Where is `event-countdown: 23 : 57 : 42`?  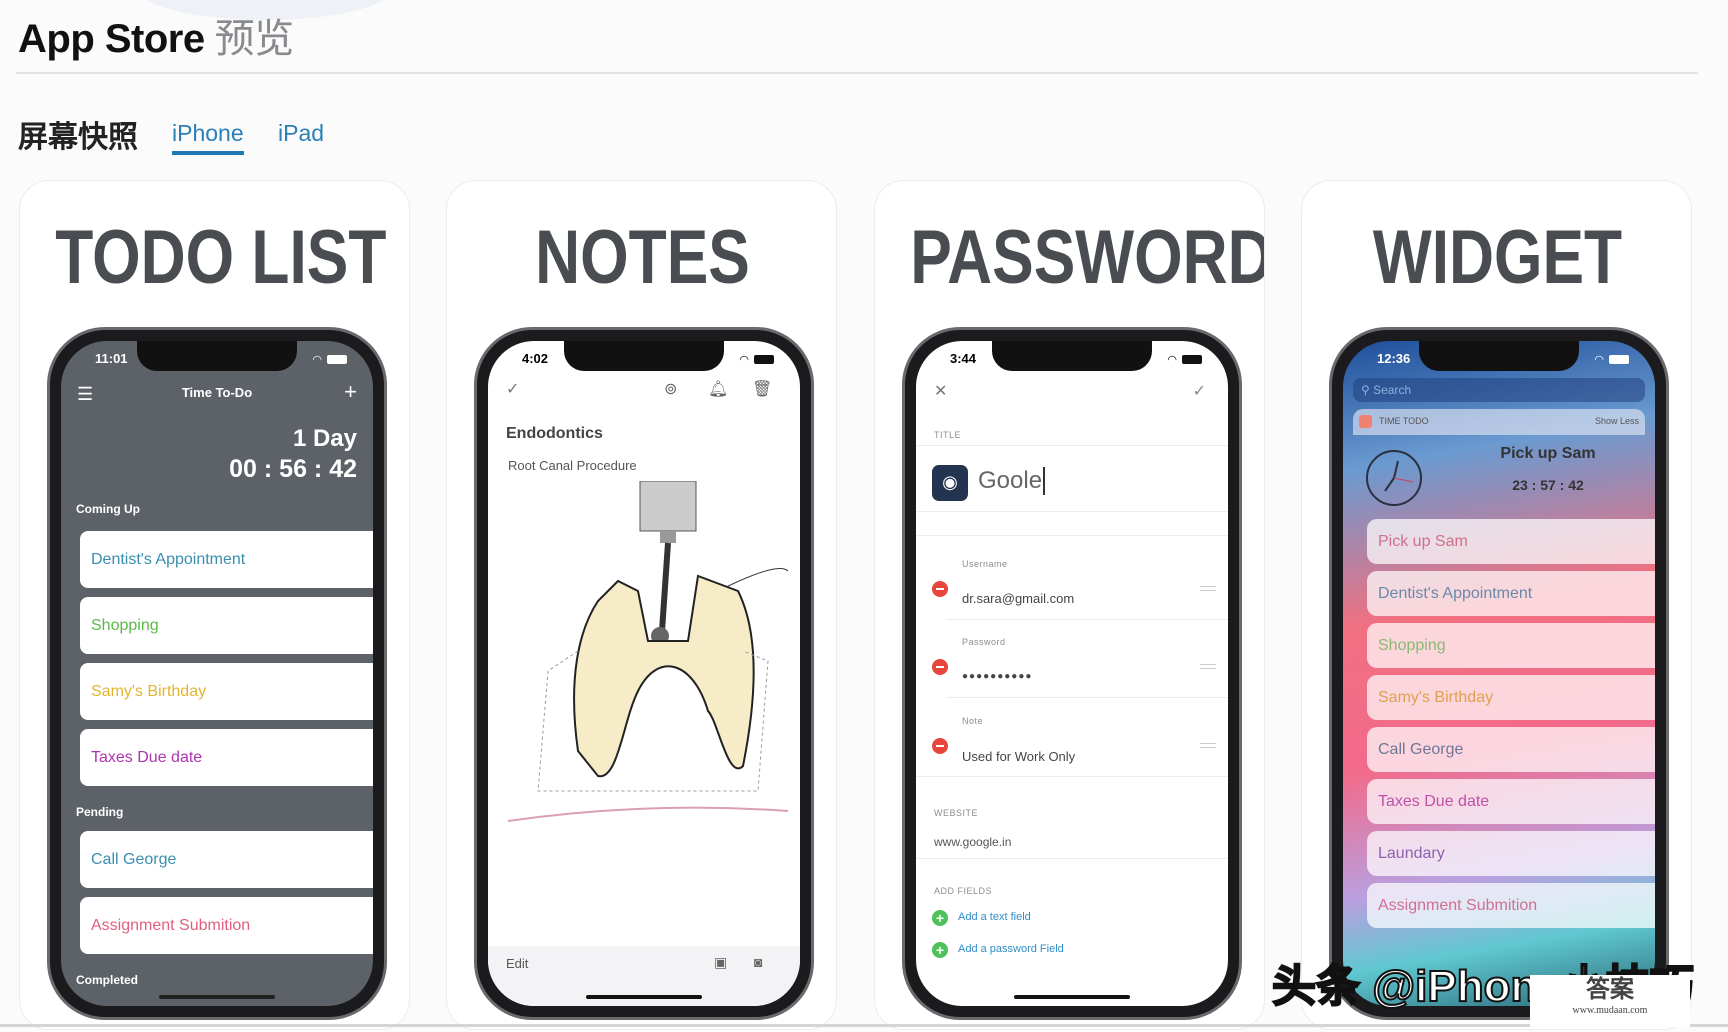
event-countdown: 23 : 57 : 42 is located at coordinates (1548, 485).